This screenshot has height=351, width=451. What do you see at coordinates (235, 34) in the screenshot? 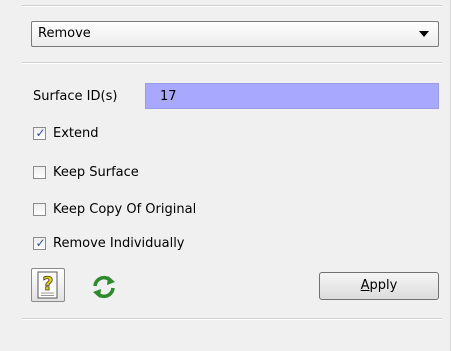
I see `operation-dropdown: Remove` at bounding box center [235, 34].